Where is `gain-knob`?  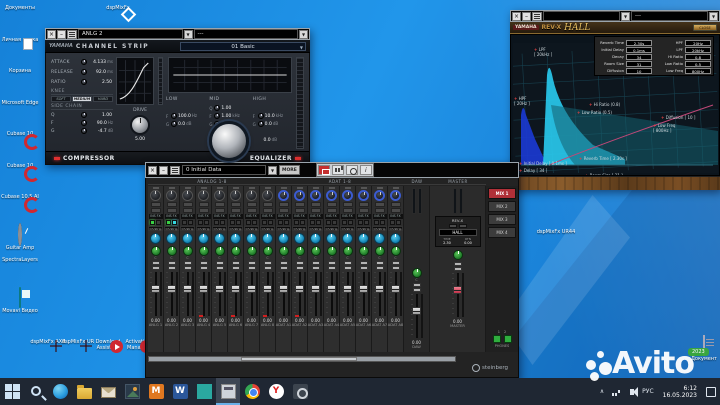
gain-knob is located at coordinates (260, 124).